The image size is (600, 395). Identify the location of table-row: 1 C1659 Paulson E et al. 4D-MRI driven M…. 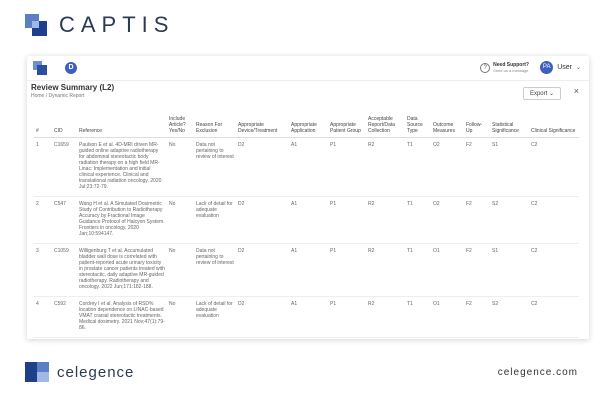
(306, 167).